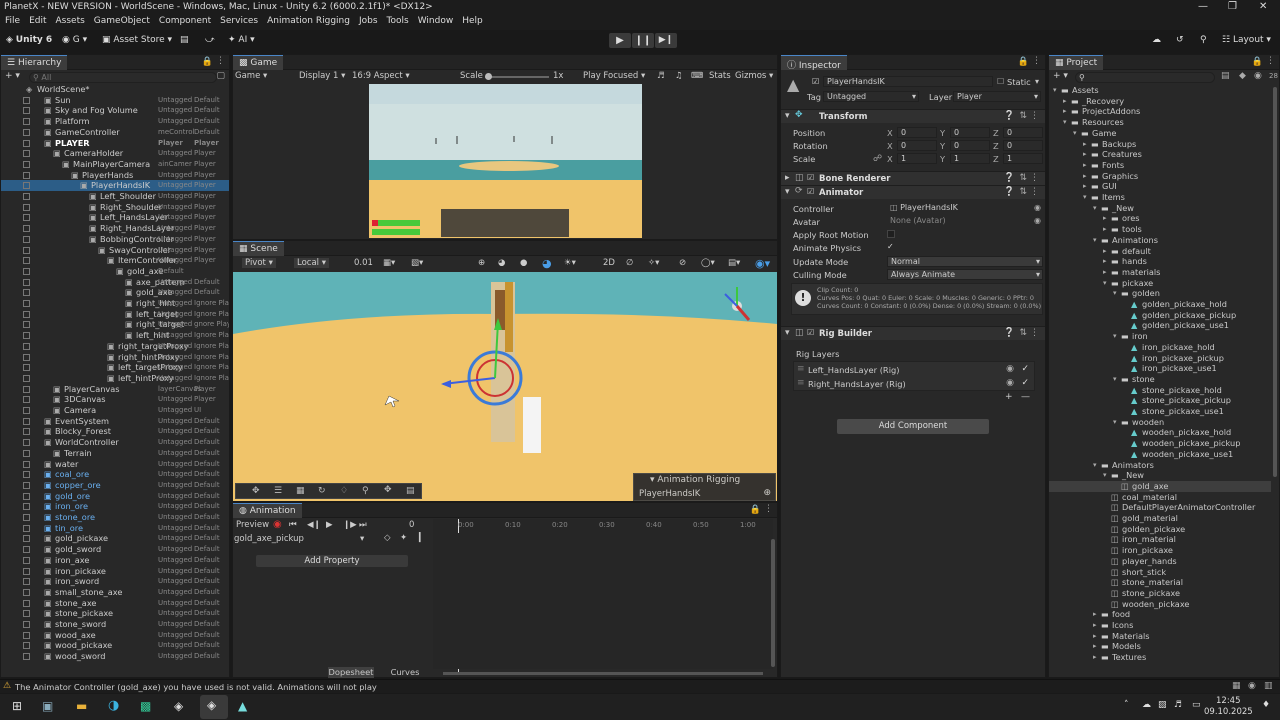  I want to click on tab-animation: ◍ Animation, so click(267, 510).